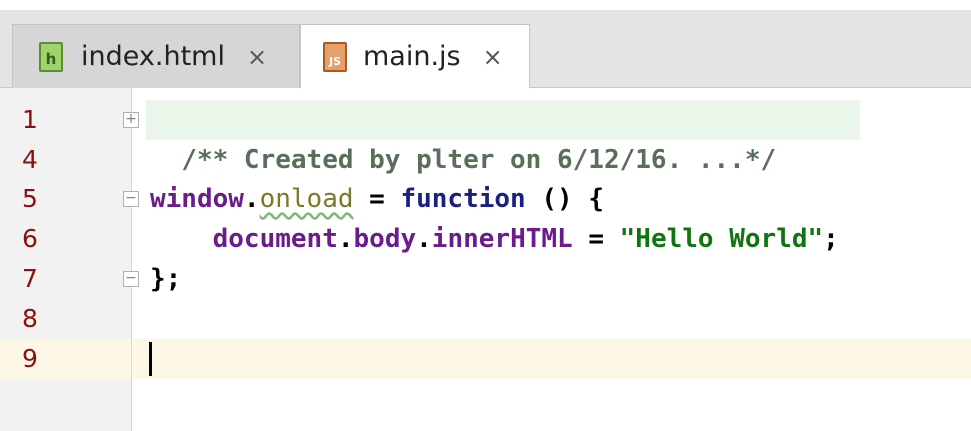  What do you see at coordinates (463, 137) in the screenshot?
I see `code-line-1: /** Created by plter on 6/12/16. ...*/` at bounding box center [463, 137].